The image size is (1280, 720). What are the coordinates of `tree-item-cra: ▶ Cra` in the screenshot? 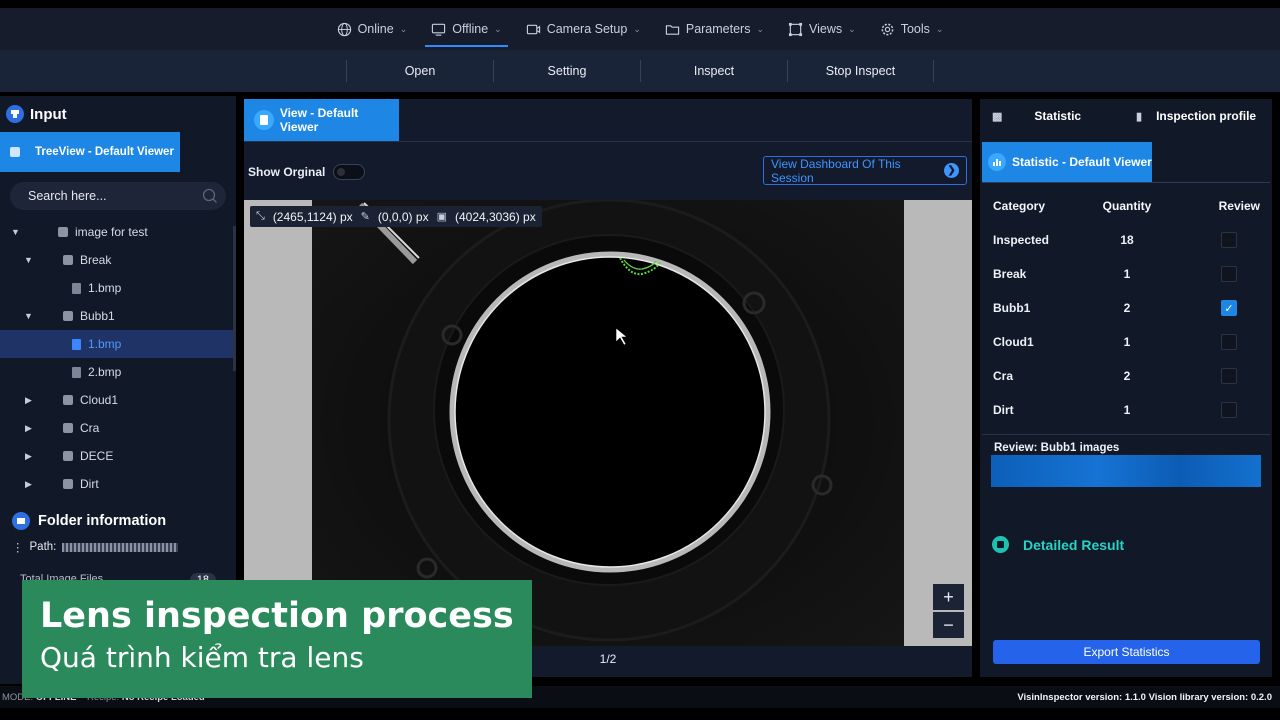 It's located at (118, 428).